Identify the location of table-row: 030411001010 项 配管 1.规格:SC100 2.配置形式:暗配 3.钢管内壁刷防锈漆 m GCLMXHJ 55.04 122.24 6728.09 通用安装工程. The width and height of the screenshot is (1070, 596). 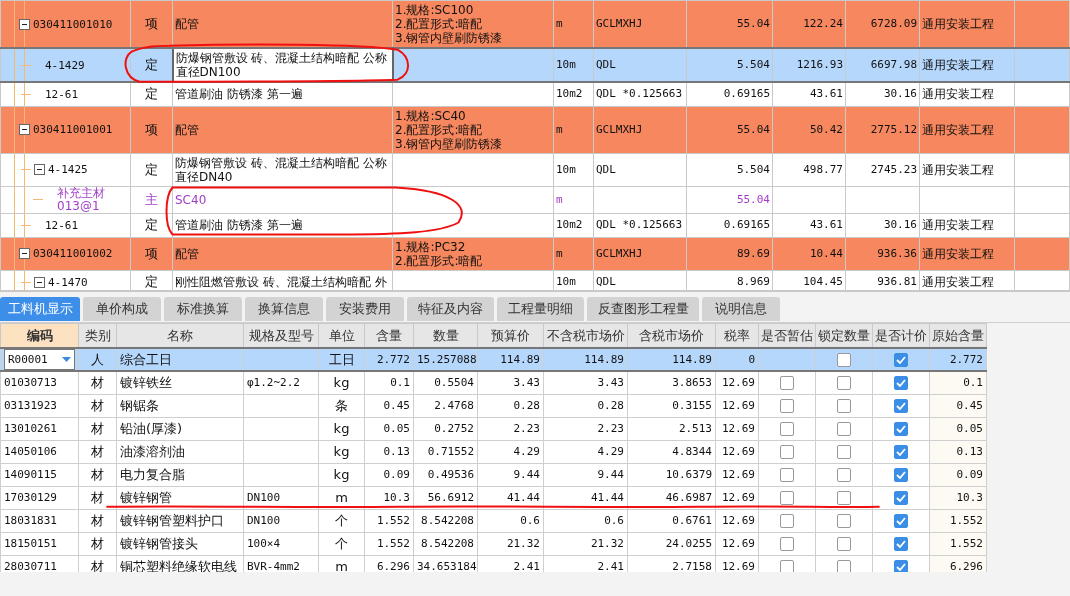
(535, 24).